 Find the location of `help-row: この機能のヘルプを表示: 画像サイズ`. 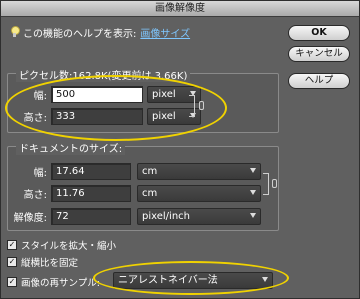

help-row: この機能のヘルプを表示: 画像サイズ is located at coordinates (100, 32).